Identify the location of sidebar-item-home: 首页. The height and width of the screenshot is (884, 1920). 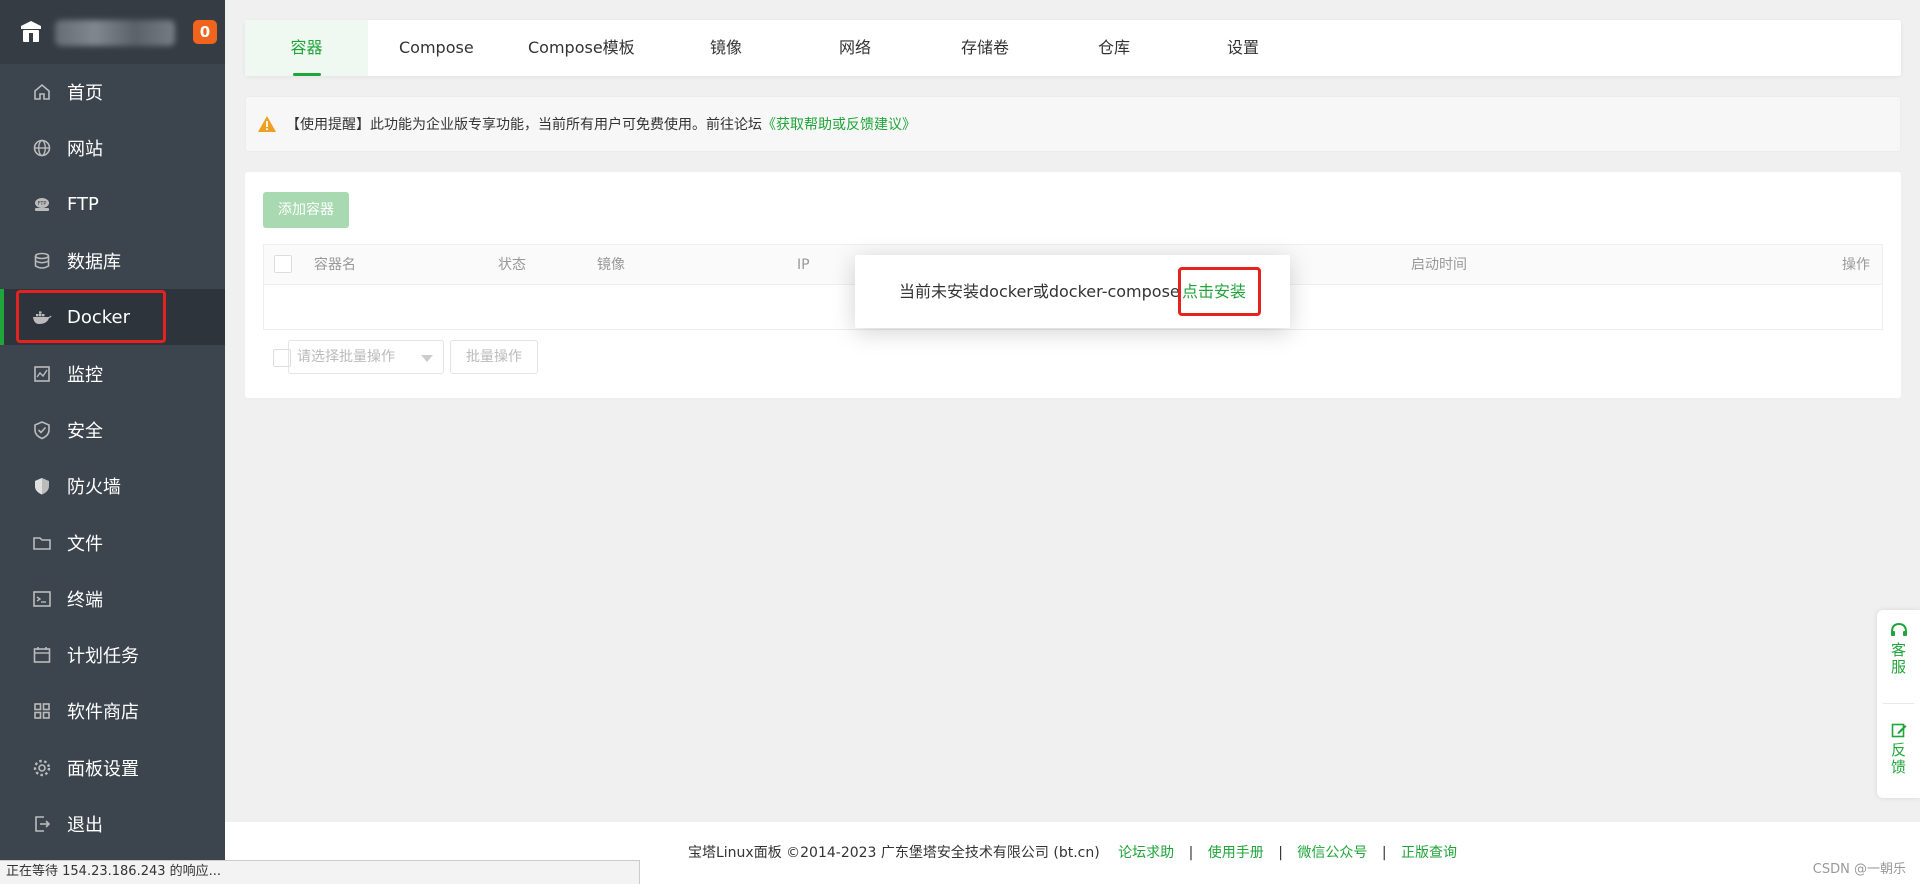
(112, 92).